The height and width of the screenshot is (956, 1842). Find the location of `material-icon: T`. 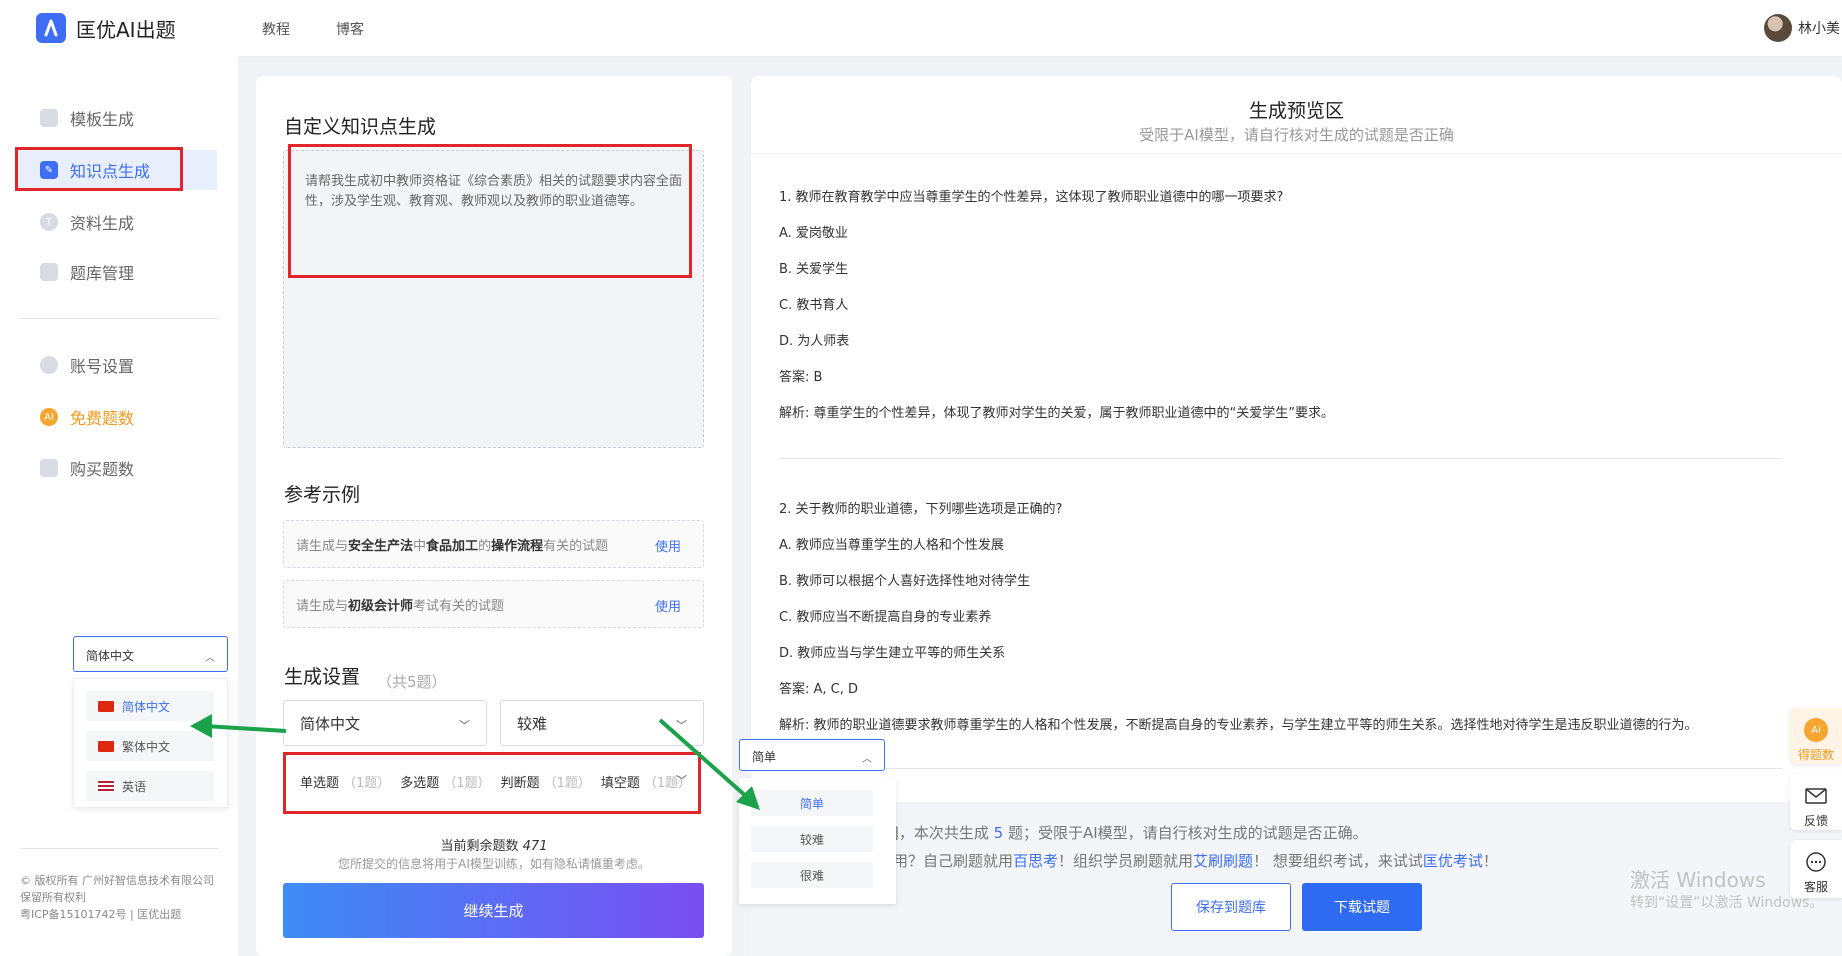

material-icon: T is located at coordinates (49, 222).